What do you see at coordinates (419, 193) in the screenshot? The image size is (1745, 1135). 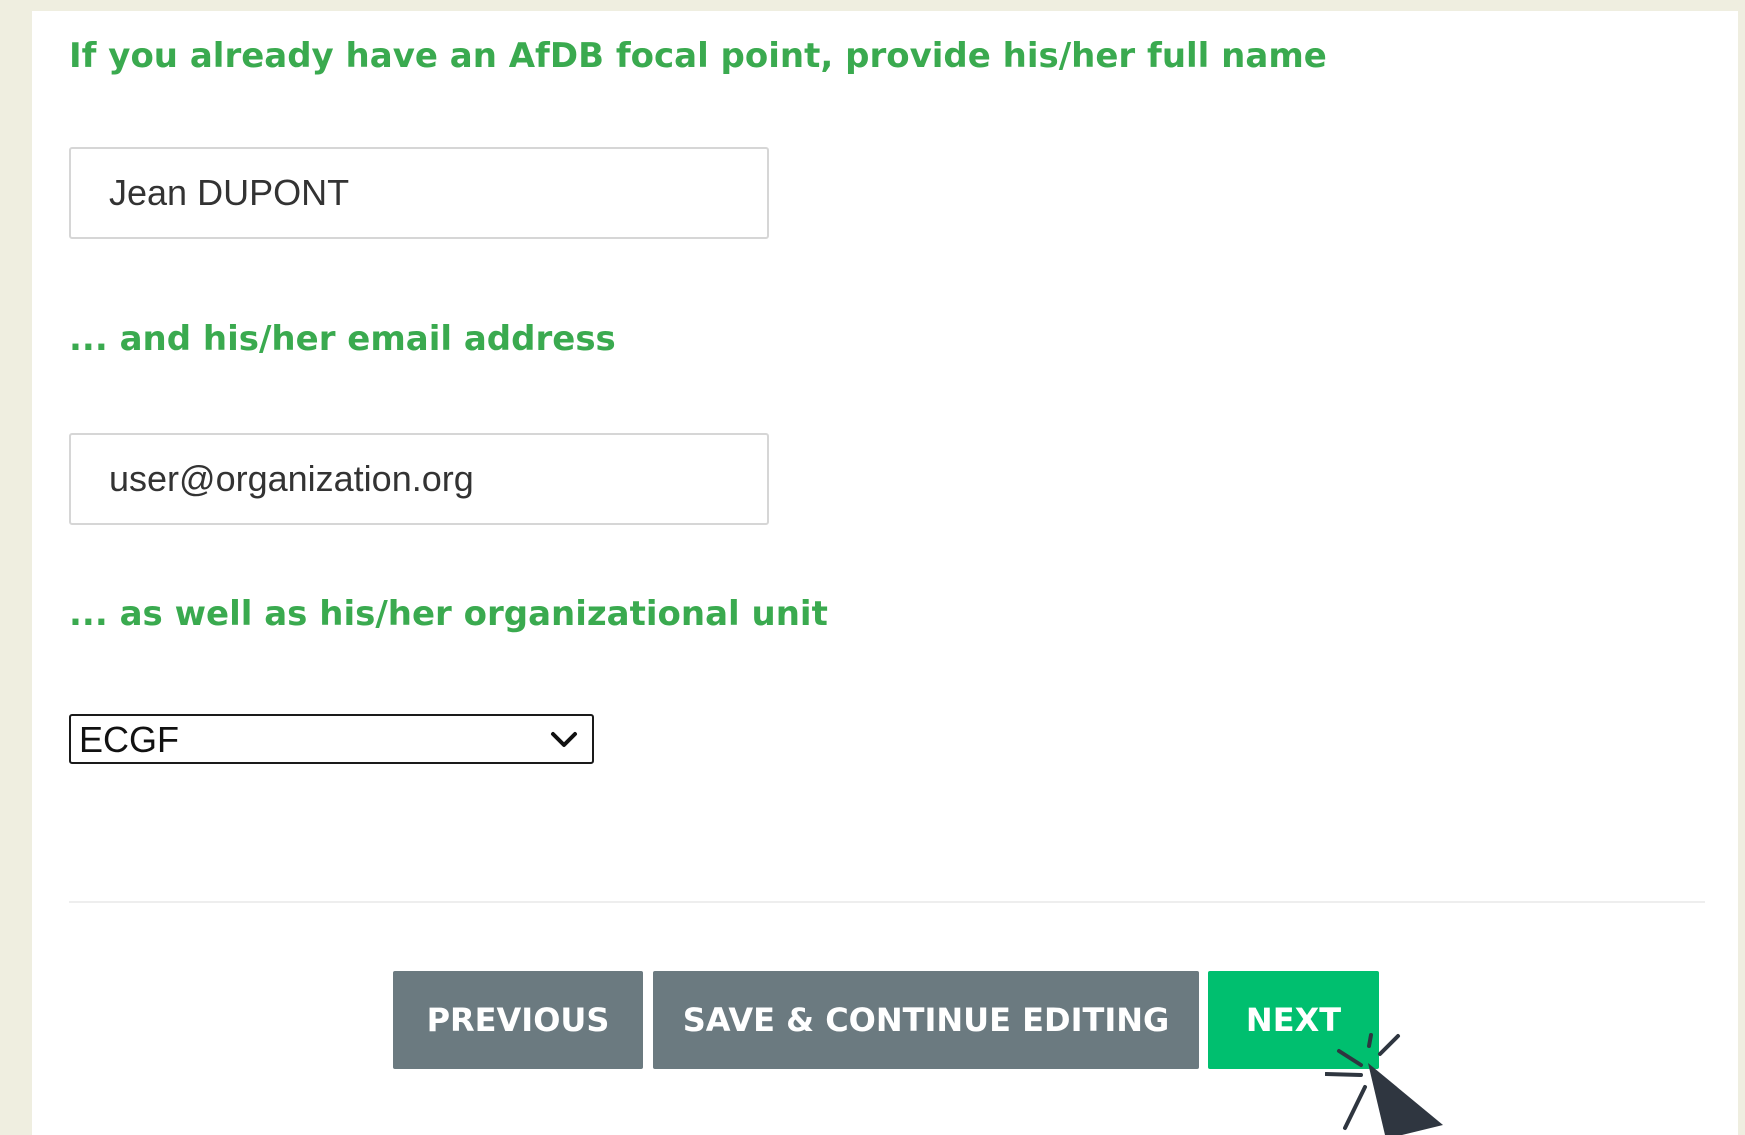 I see `focal-point-name-input` at bounding box center [419, 193].